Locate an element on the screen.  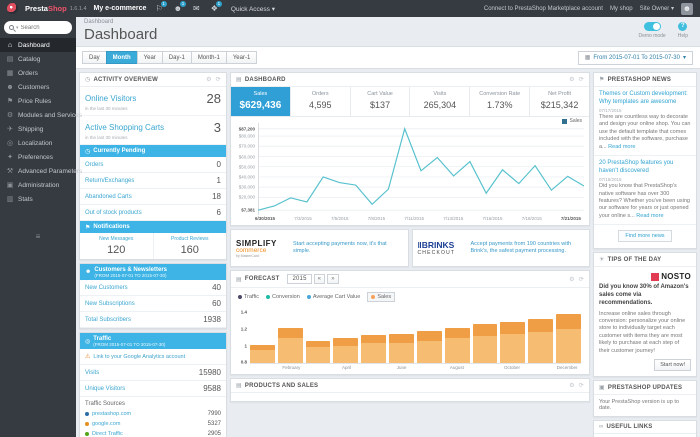
metric-link: Unique Visitors is located at coordinates (105, 389).